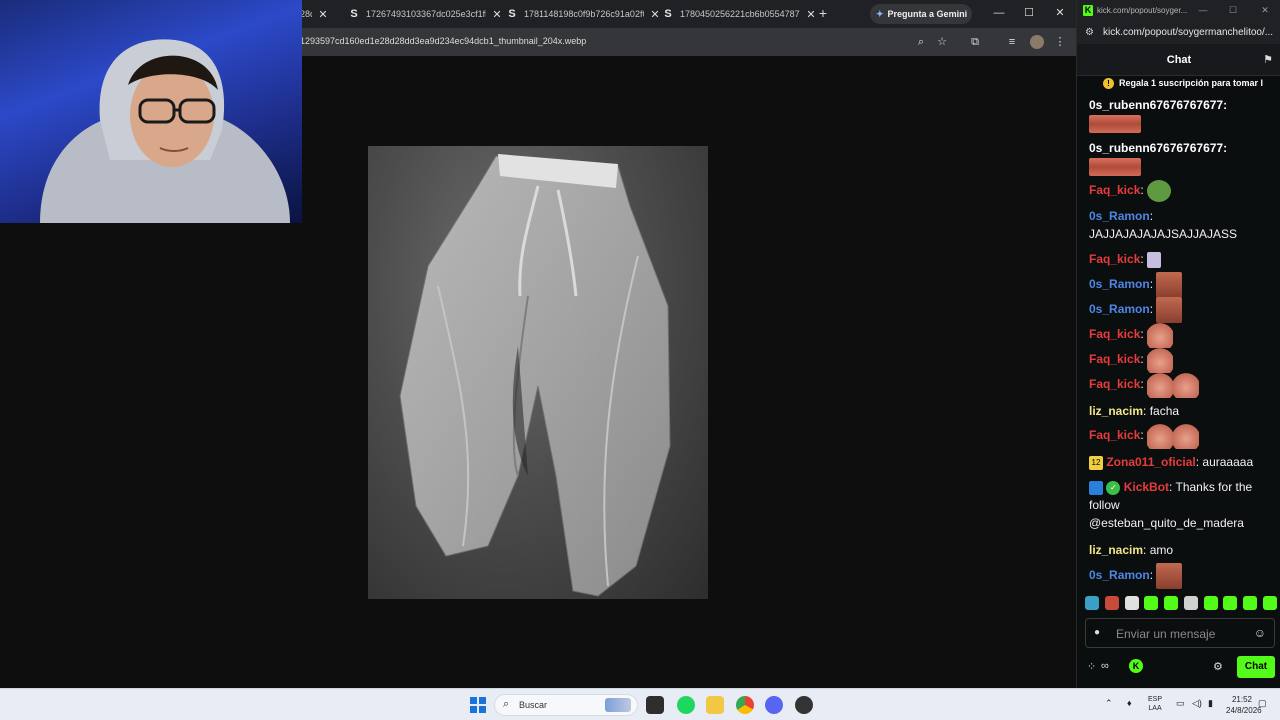  Describe the element at coordinates (1136, 666) in the screenshot. I see `kick-k-icon: K` at that location.